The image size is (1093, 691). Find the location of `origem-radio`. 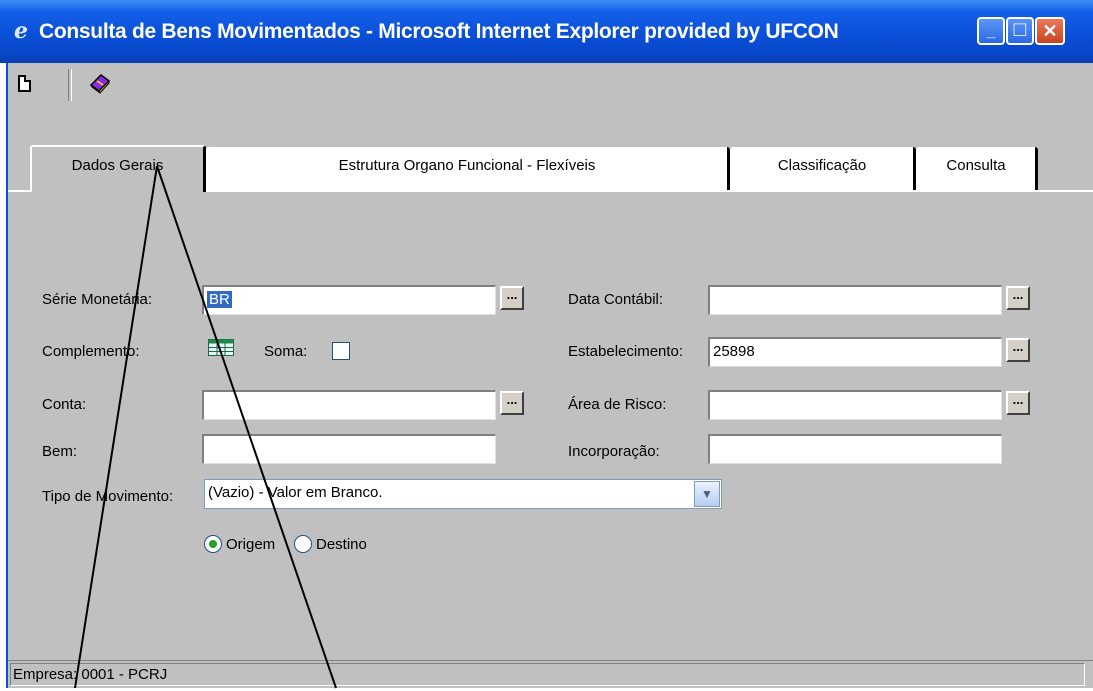

origem-radio is located at coordinates (213, 544).